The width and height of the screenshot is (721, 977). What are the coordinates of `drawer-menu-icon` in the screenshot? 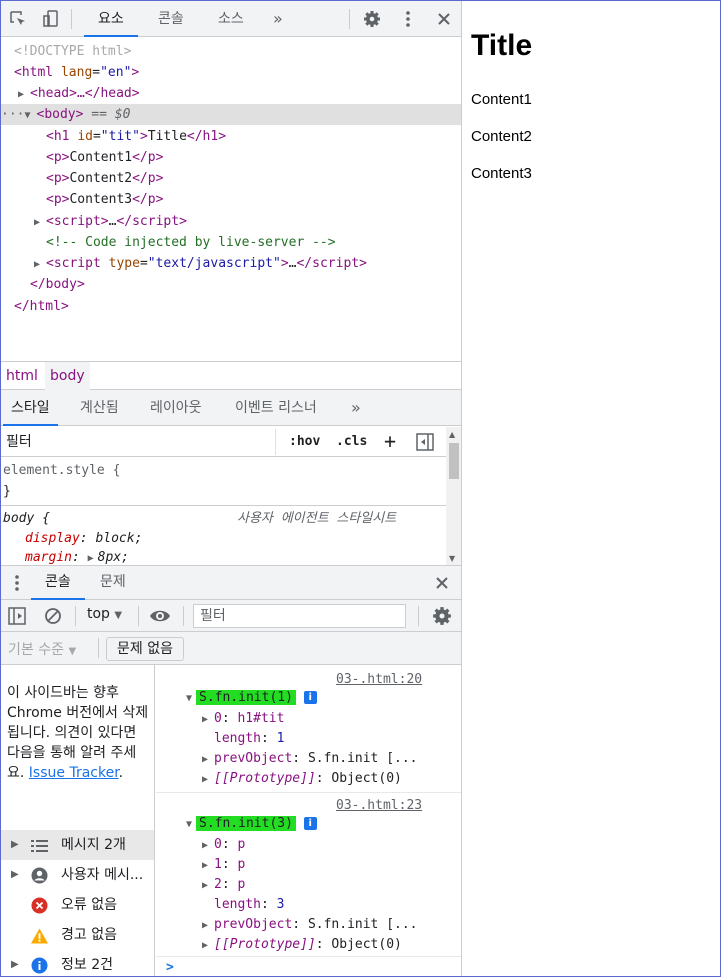 It's located at (17, 585).